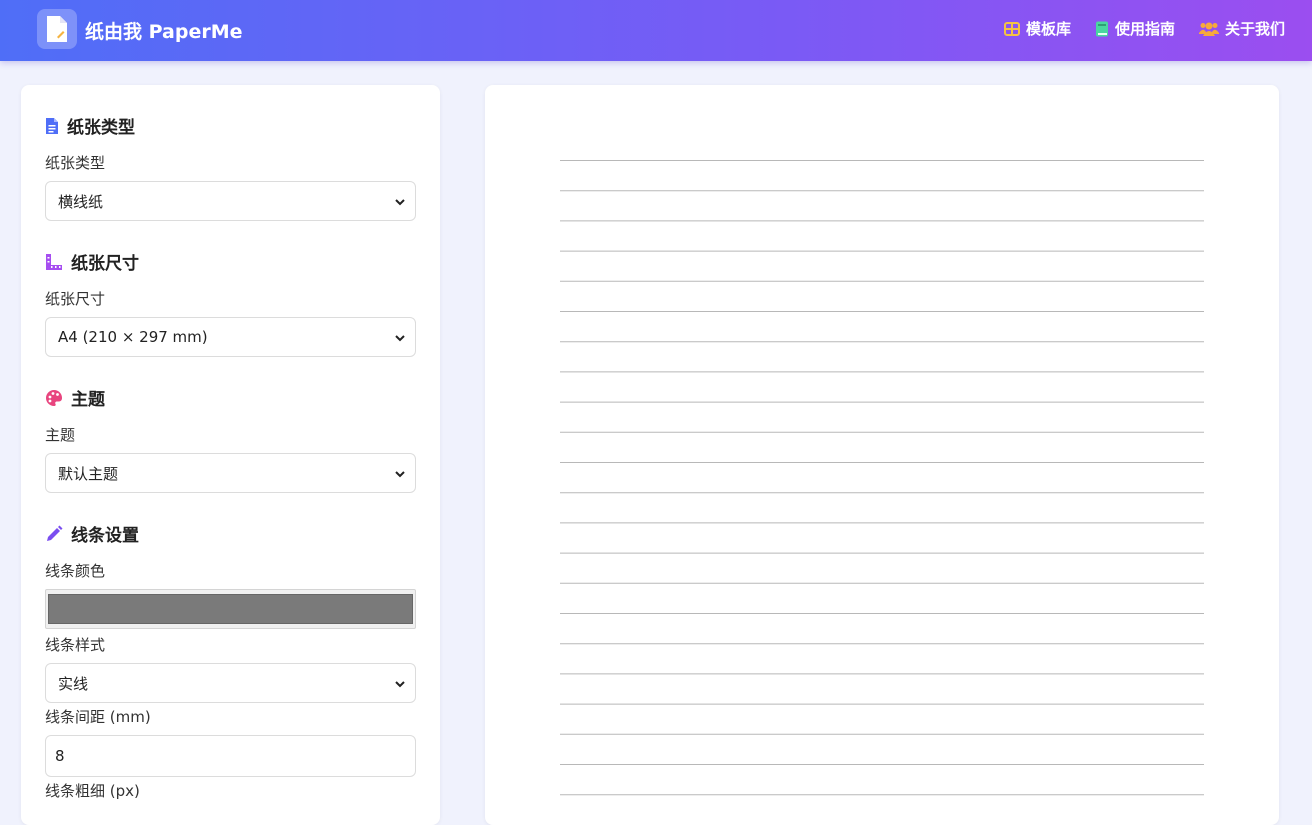 Image resolution: width=1312 pixels, height=825 pixels. I want to click on line-settings-section-title: 线条设置, so click(92, 533).